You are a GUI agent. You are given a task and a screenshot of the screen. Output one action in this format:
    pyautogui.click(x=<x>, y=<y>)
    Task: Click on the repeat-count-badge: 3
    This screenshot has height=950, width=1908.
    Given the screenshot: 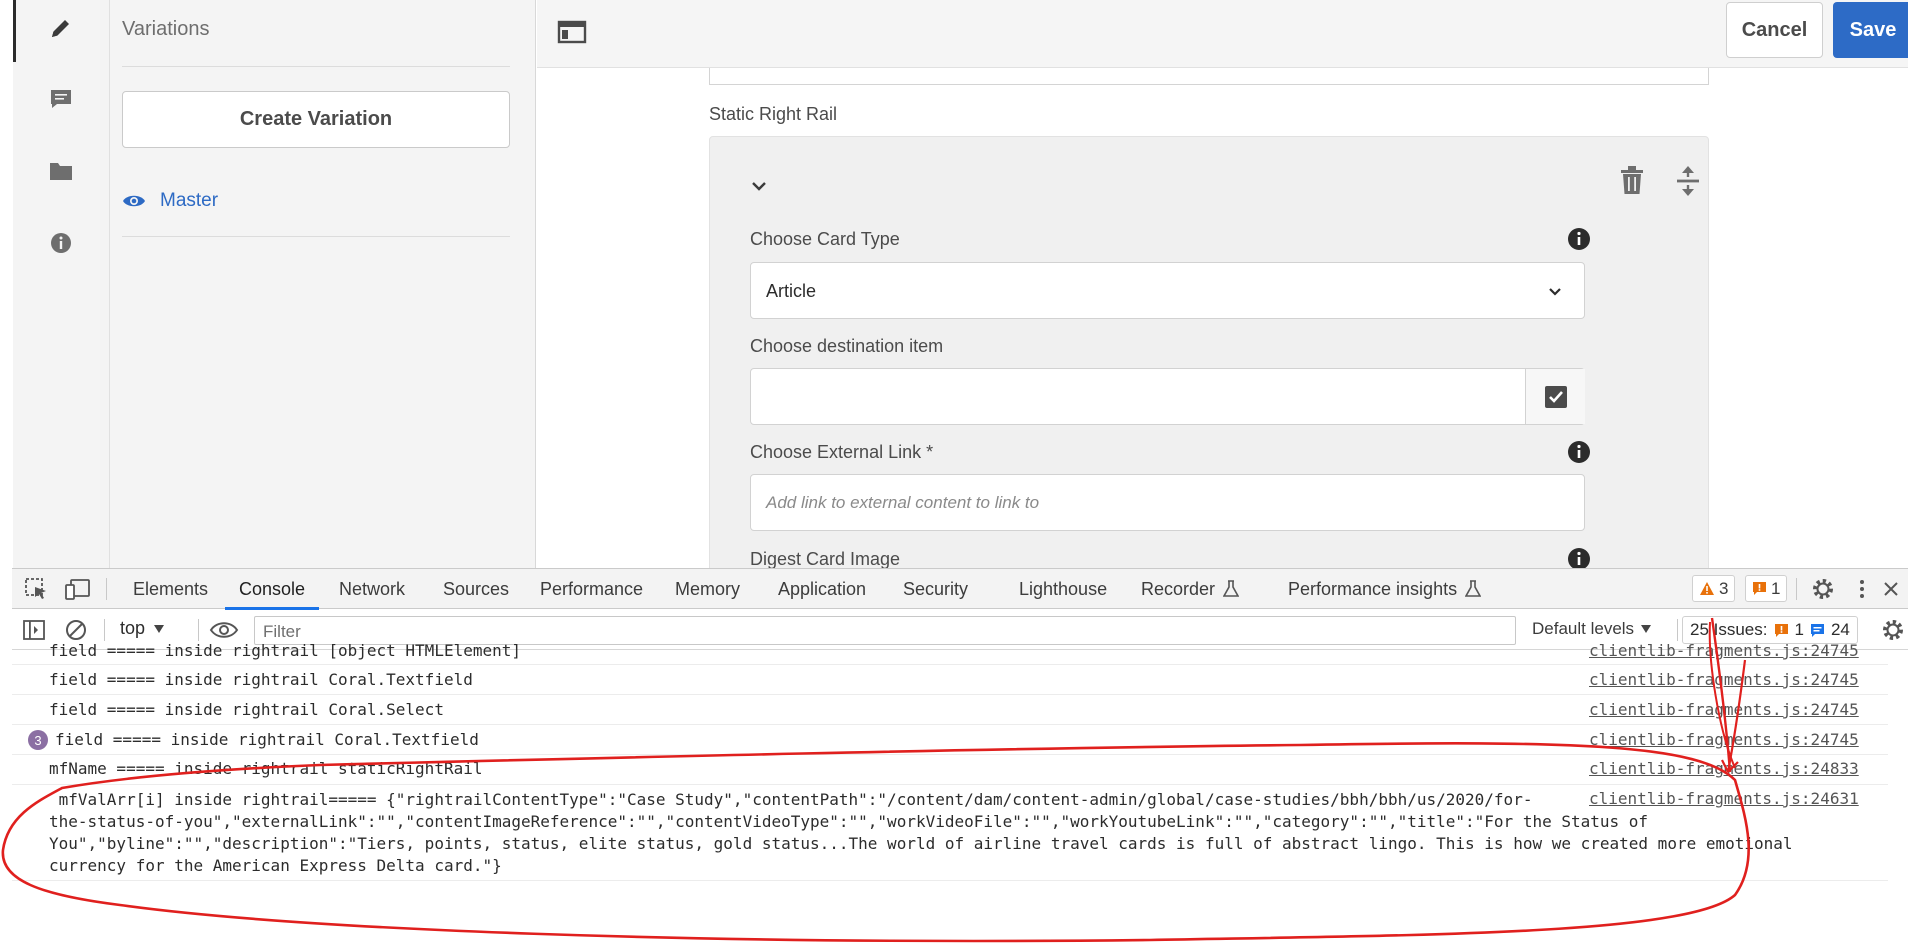 What is the action you would take?
    pyautogui.click(x=38, y=740)
    